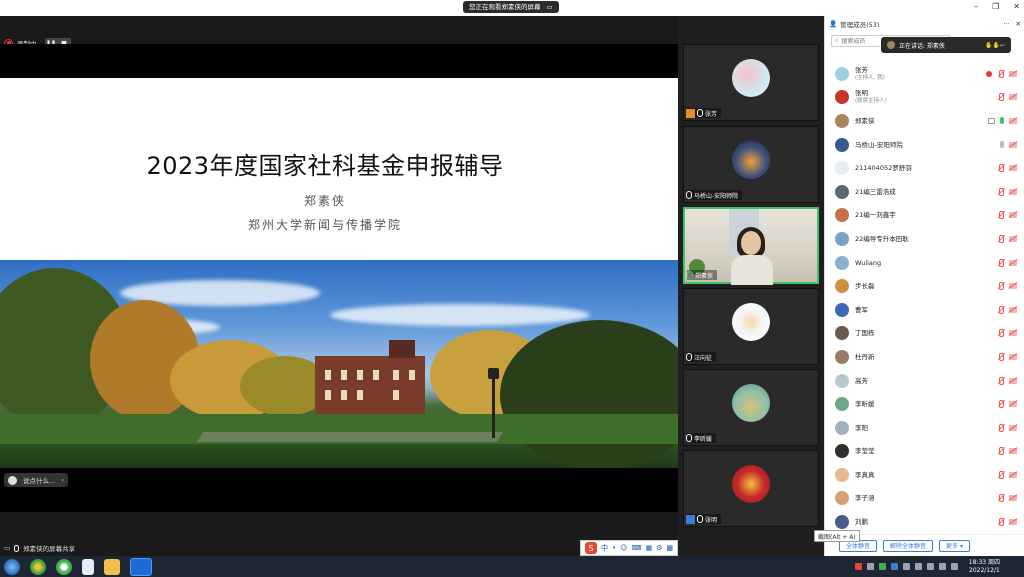 This screenshot has width=1024, height=577. What do you see at coordinates (38, 566) in the screenshot?
I see `app-360-icon` at bounding box center [38, 566].